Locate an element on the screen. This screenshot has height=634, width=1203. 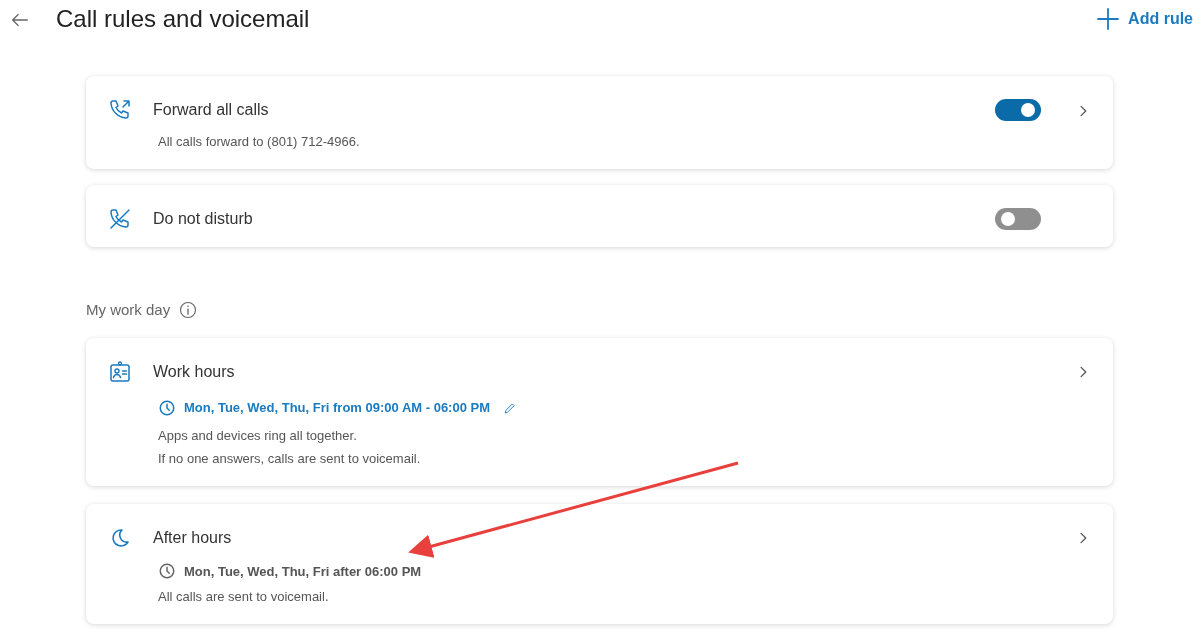
page-title: Call rules and voicemail is located at coordinates (183, 19).